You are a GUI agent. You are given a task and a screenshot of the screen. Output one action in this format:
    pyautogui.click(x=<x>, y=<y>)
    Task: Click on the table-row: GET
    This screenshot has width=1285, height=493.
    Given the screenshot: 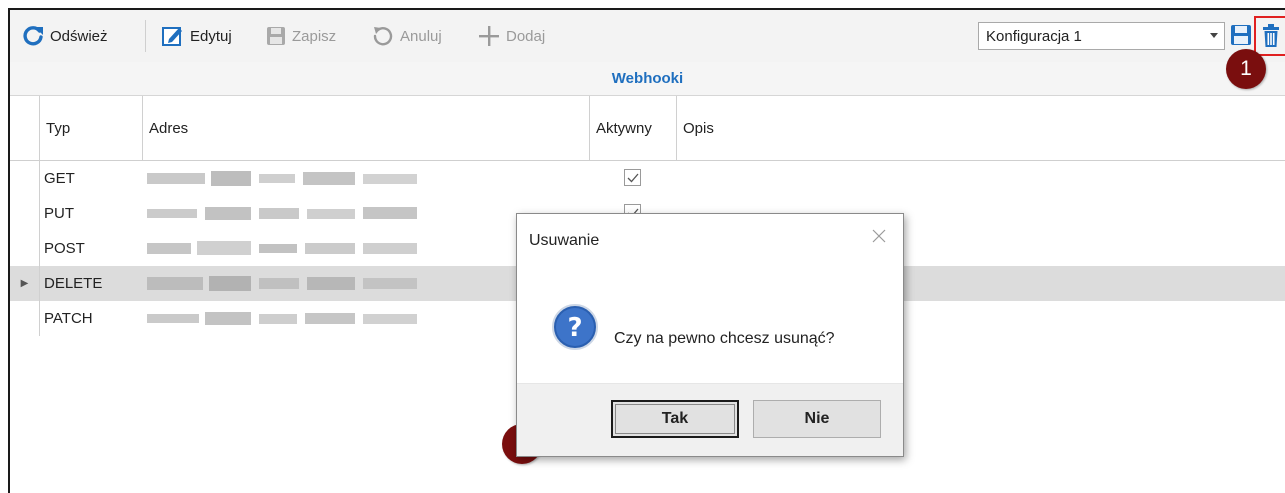 What is the action you would take?
    pyautogui.click(x=647, y=178)
    